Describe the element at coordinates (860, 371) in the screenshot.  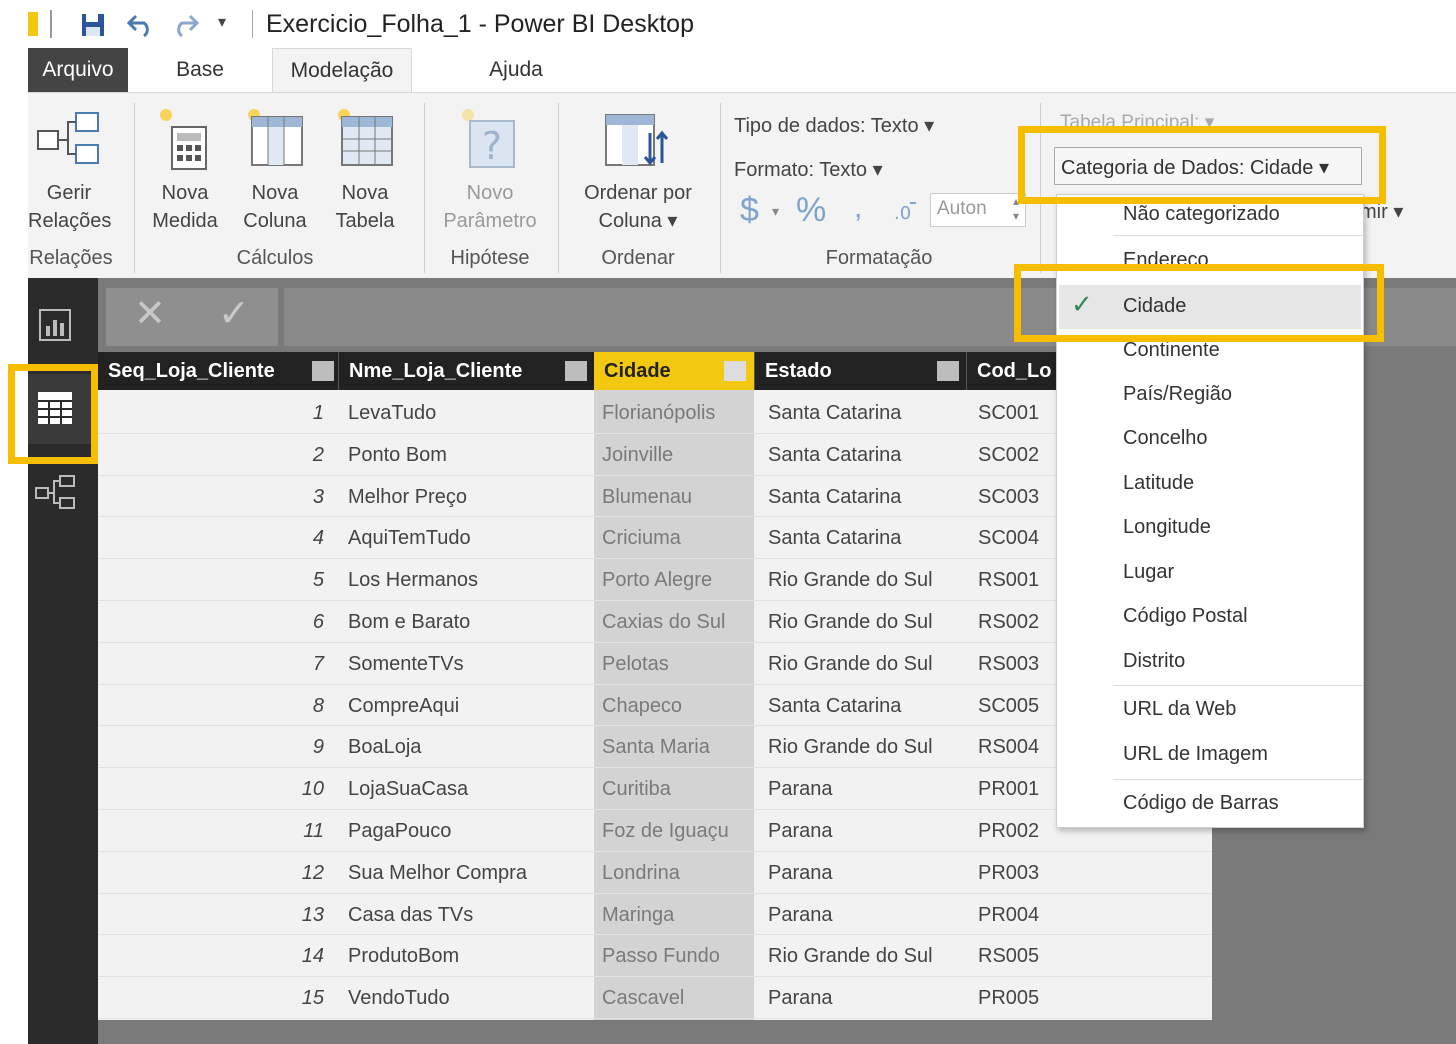
I see `column-header-estado: Estado` at that location.